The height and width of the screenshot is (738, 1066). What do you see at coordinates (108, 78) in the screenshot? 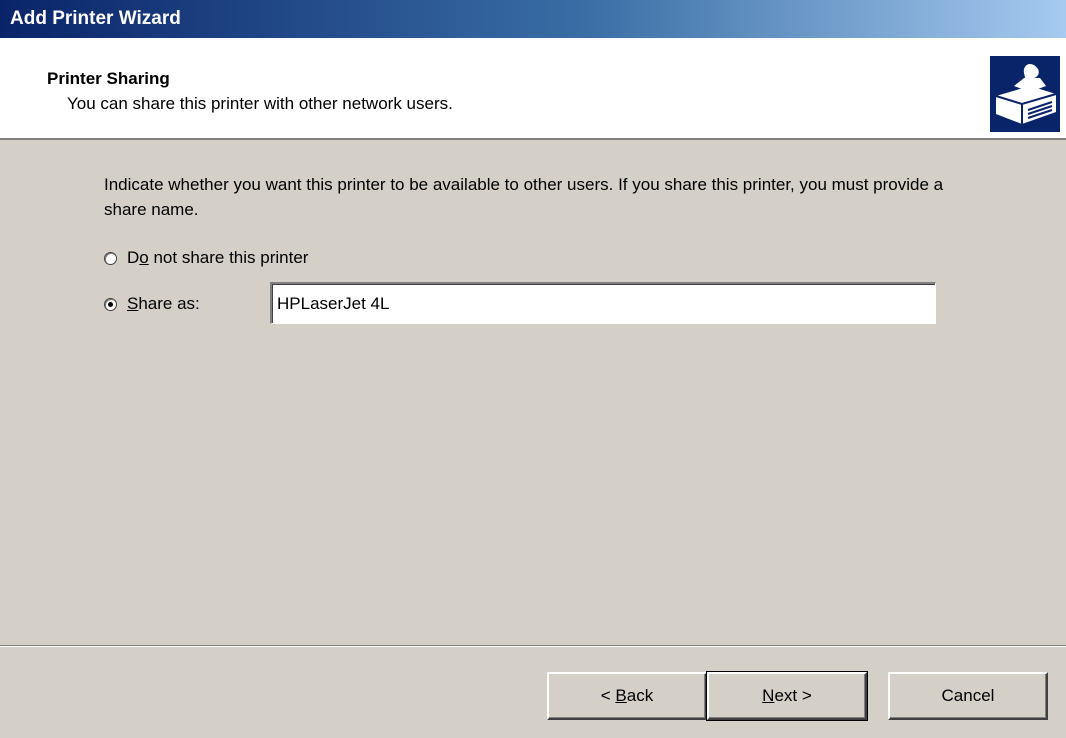
I see `page-title: Printer Sharing` at bounding box center [108, 78].